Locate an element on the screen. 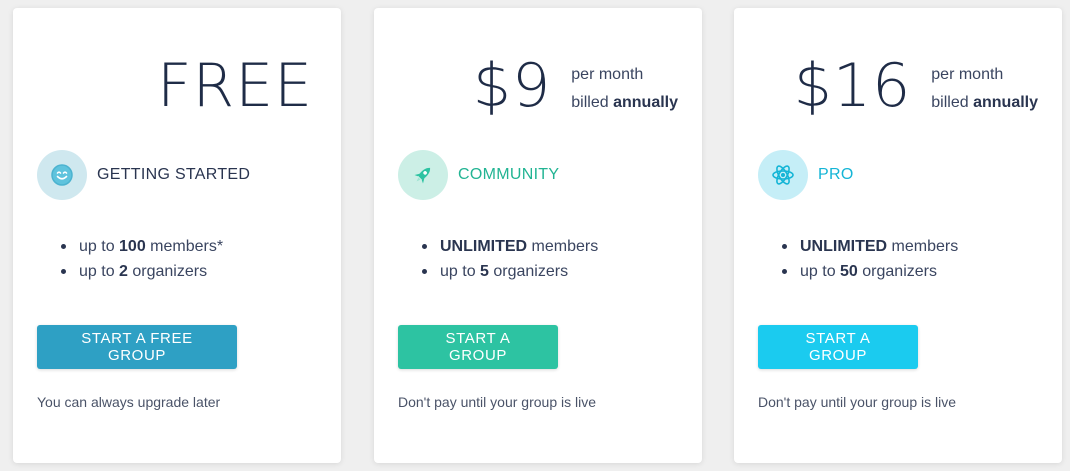 This screenshot has width=1070, height=471. feature-item: up to 50 organizers is located at coordinates (869, 271).